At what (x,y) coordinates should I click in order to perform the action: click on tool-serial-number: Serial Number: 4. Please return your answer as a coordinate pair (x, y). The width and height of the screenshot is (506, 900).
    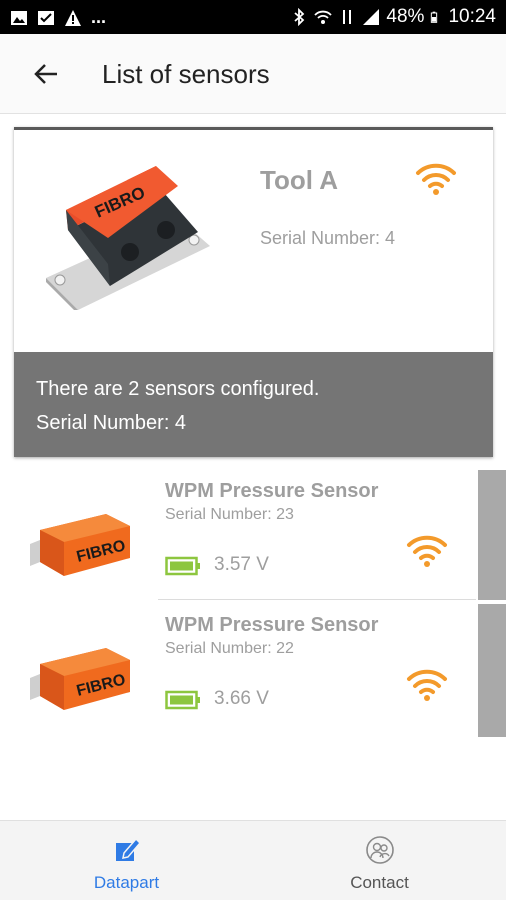
    Looking at the image, I should click on (328, 238).